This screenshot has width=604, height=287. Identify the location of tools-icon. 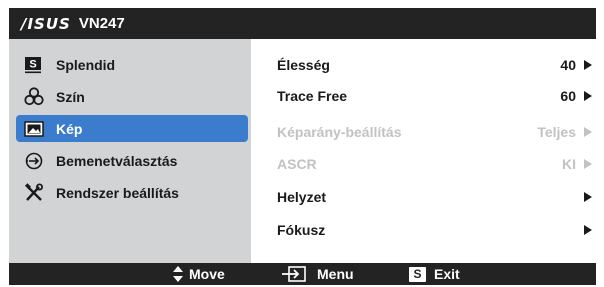
(37, 192).